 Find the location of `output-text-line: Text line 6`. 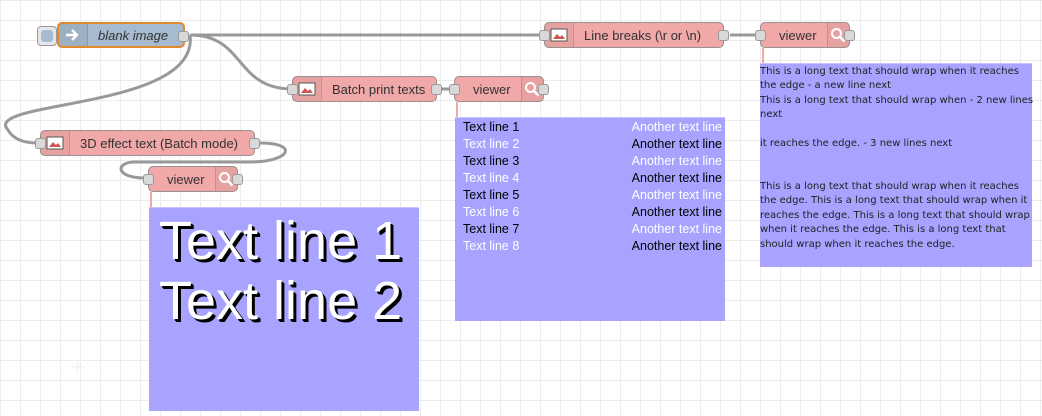

output-text-line: Text line 6 is located at coordinates (491, 212).